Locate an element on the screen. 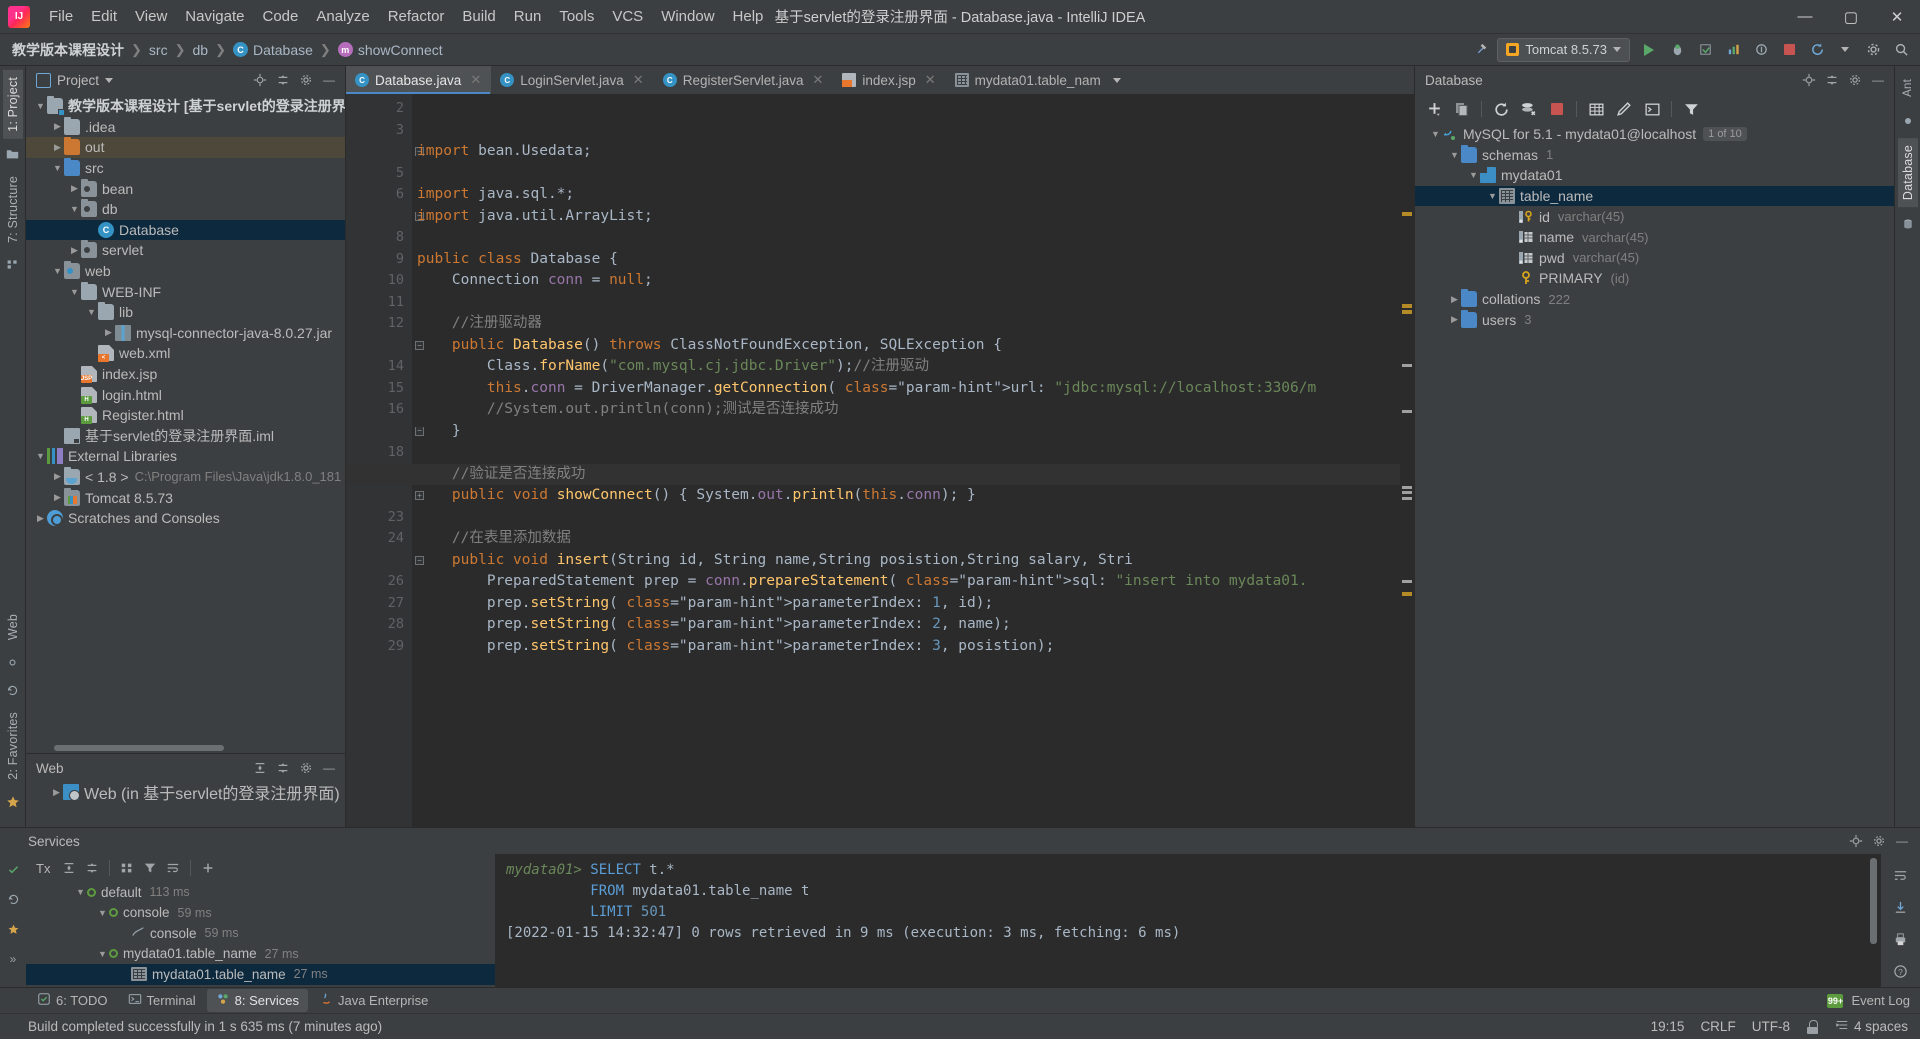  close-icon: ✕ is located at coordinates (930, 80).